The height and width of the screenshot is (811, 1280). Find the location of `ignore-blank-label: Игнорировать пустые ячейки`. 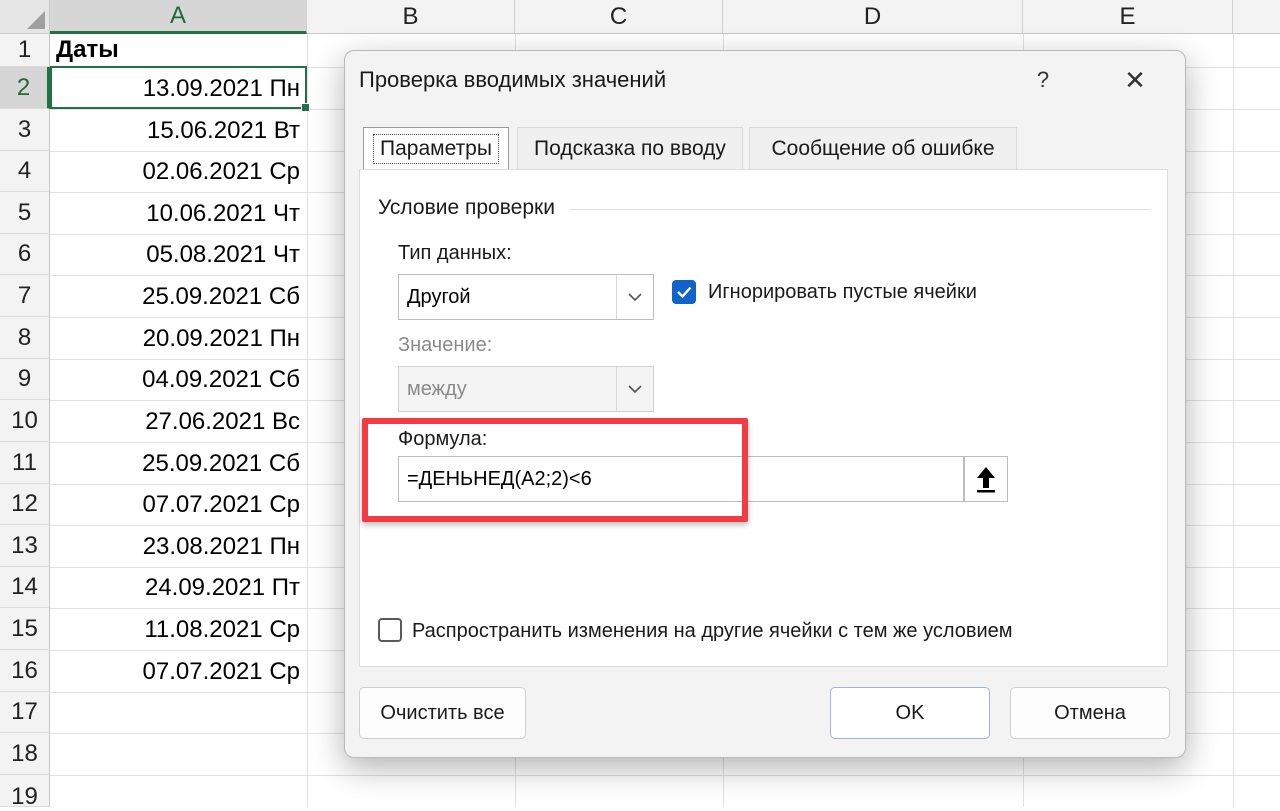

ignore-blank-label: Игнорировать пустые ячейки is located at coordinates (842, 292).